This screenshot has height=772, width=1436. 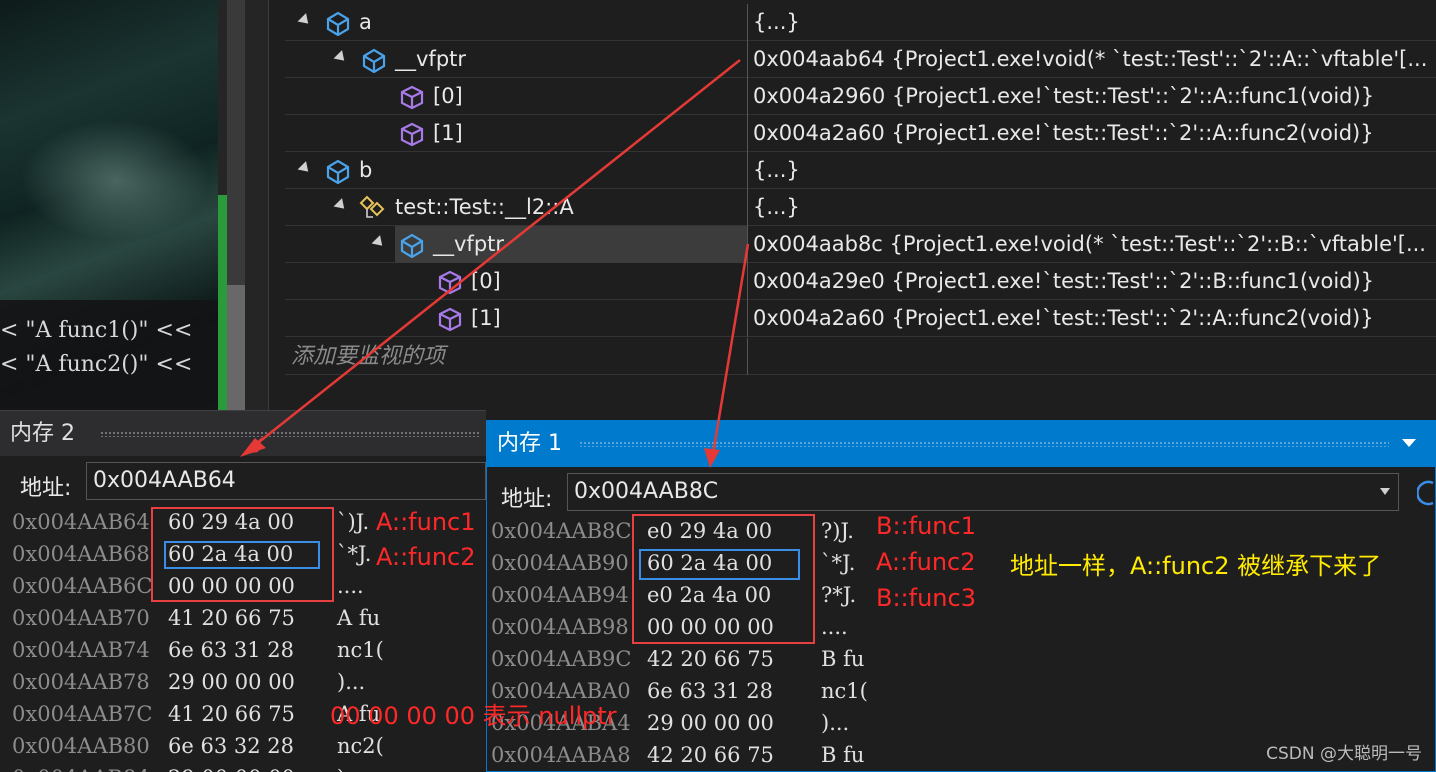 I want to click on arrow-to-mem1, so click(x=730, y=349).